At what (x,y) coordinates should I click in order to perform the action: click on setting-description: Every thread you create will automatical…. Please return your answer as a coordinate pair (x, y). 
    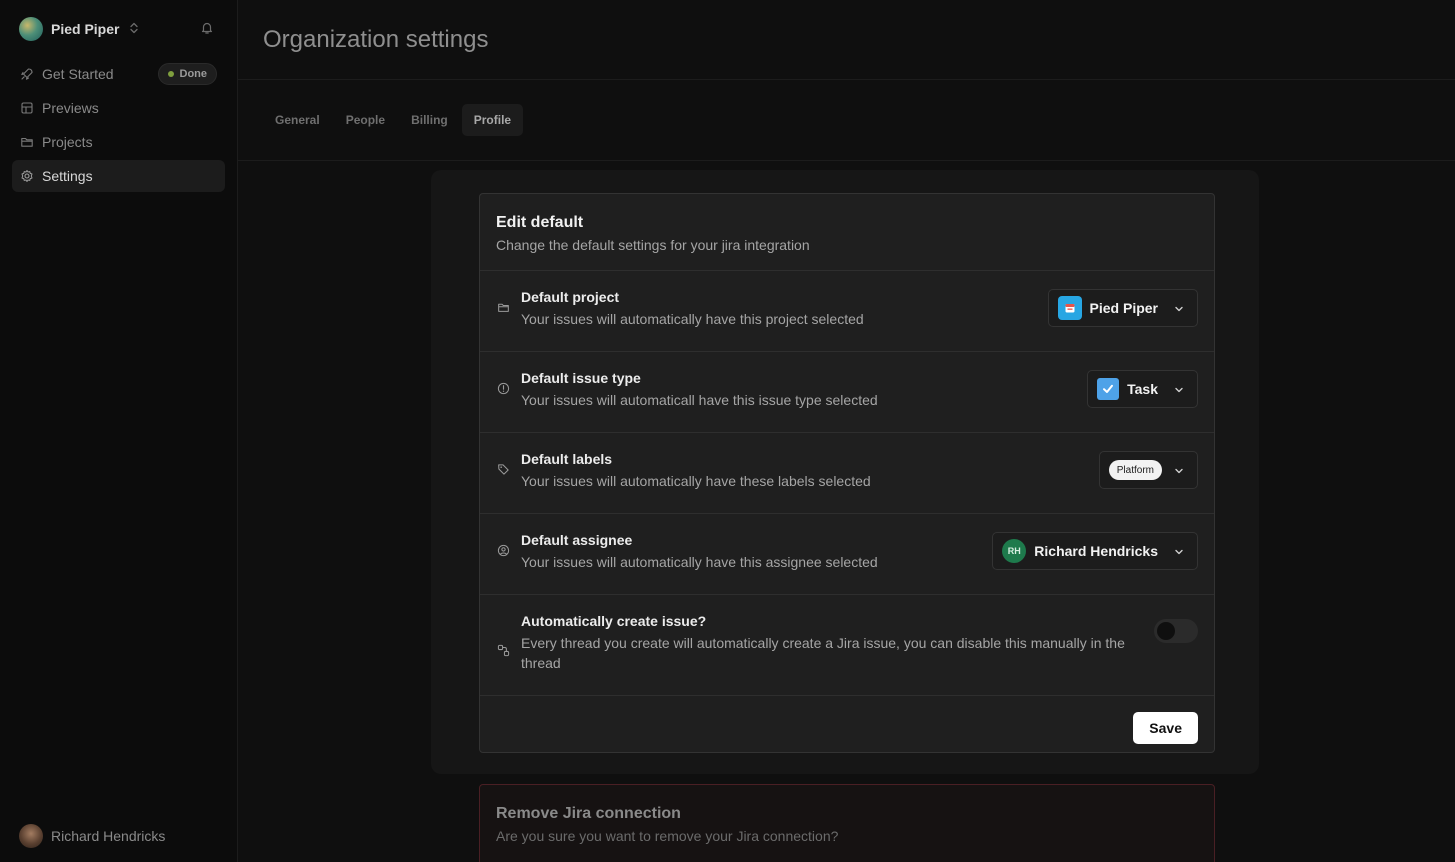
    Looking at the image, I should click on (823, 653).